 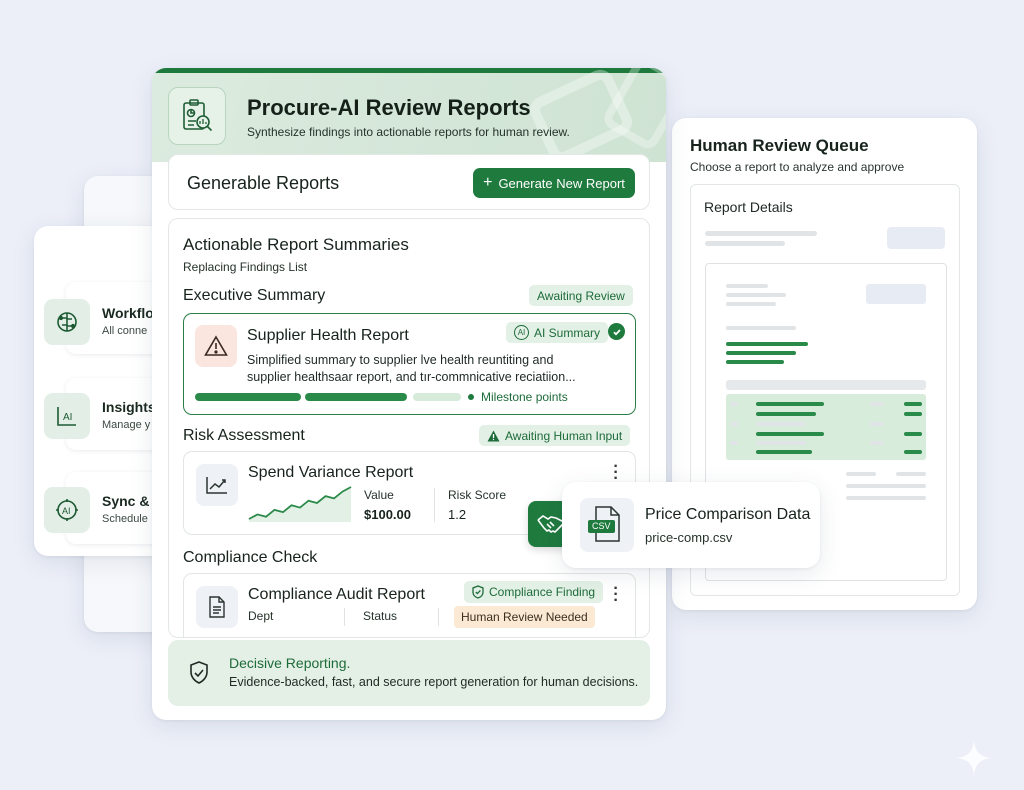 What do you see at coordinates (581, 295) in the screenshot?
I see `status-badge: Awaiting Review` at bounding box center [581, 295].